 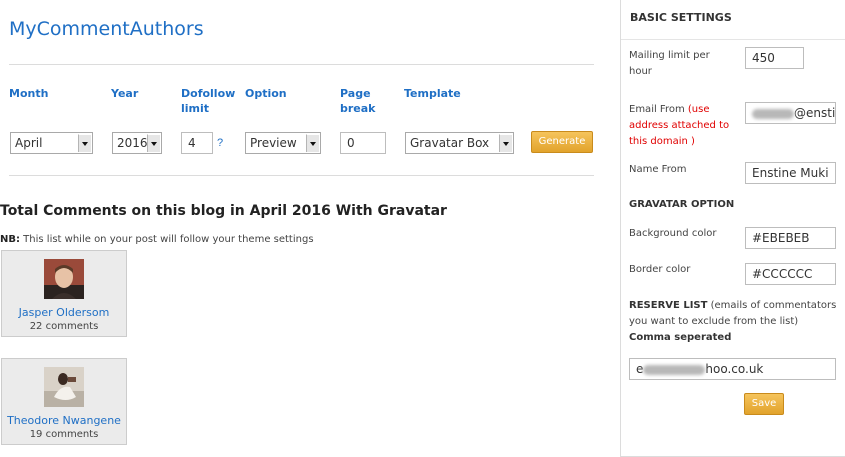 I want to click on year-label: Year, so click(x=125, y=93).